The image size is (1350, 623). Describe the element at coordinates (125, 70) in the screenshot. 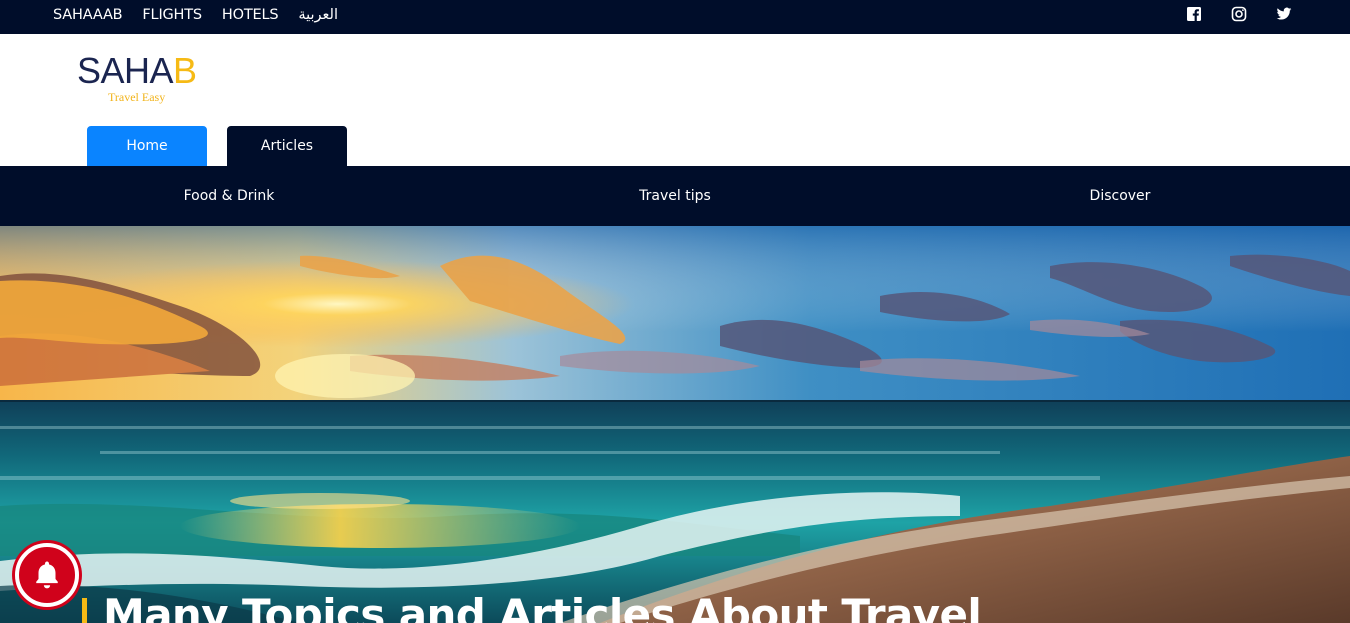

I see `logo-wordmark-main: SAHA` at that location.